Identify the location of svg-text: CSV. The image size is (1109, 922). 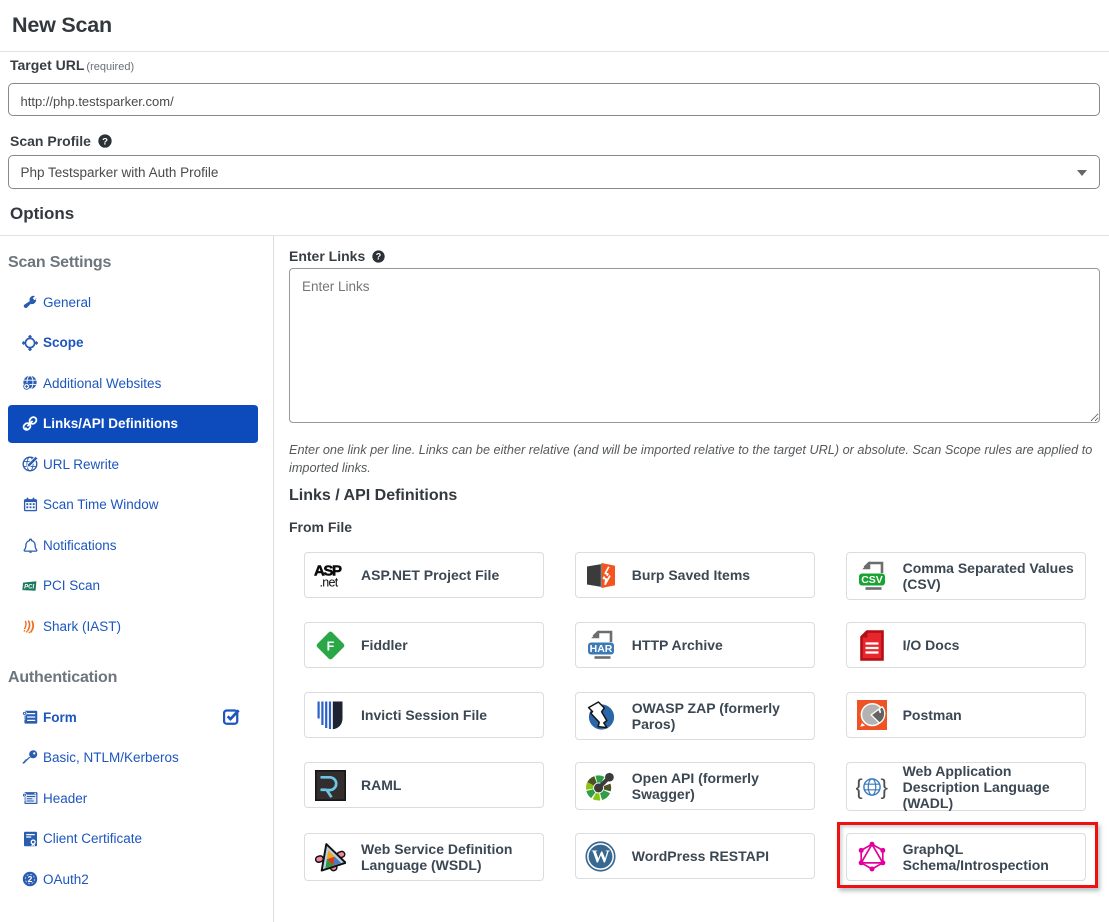
(872, 580).